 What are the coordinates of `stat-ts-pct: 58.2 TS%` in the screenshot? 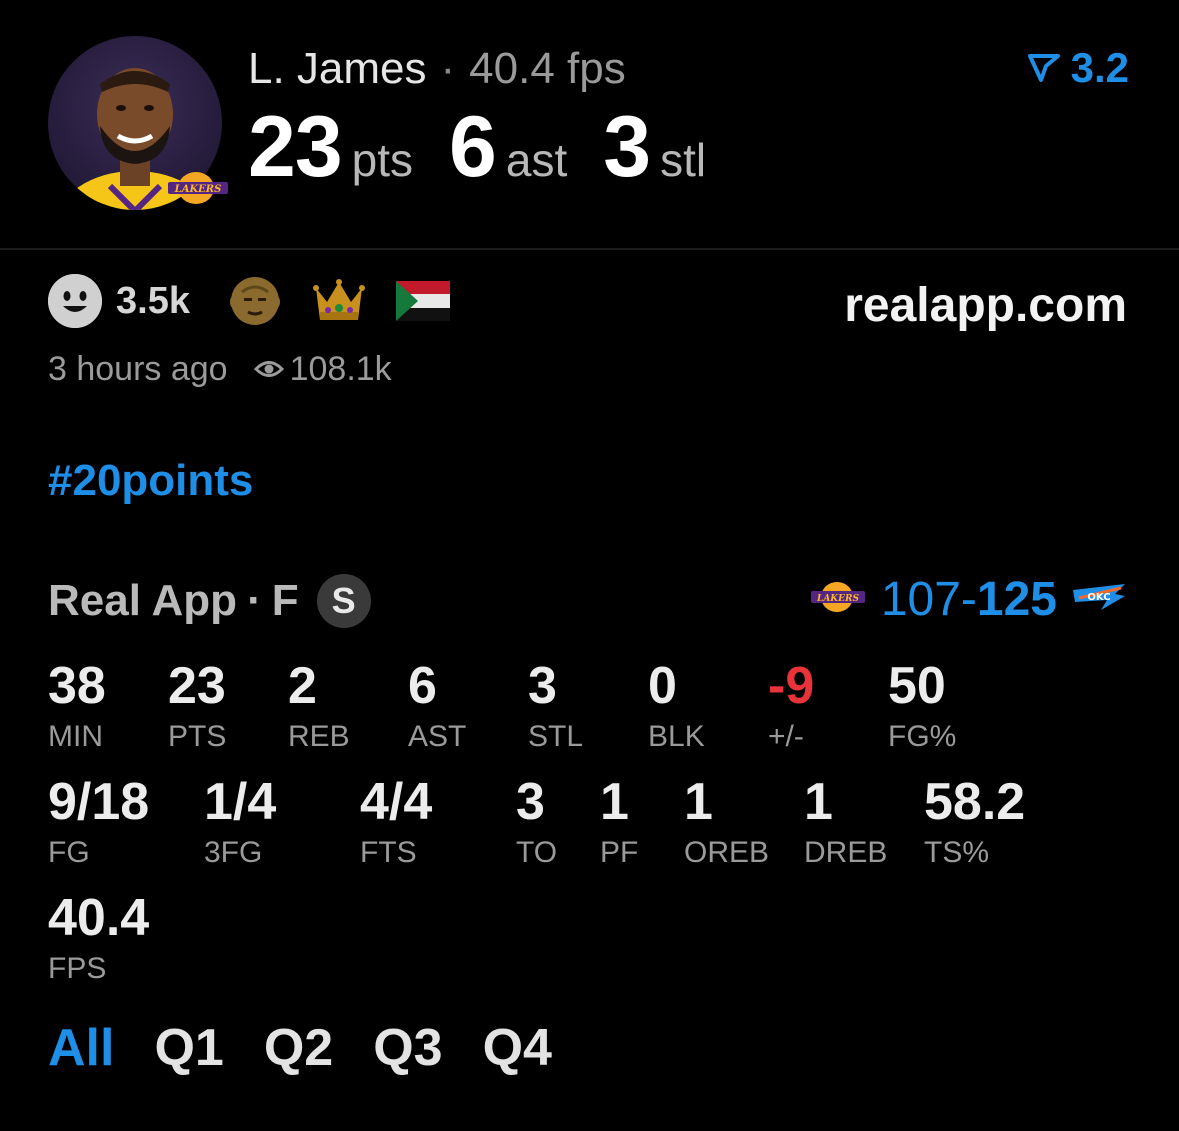 It's located at (974, 823).